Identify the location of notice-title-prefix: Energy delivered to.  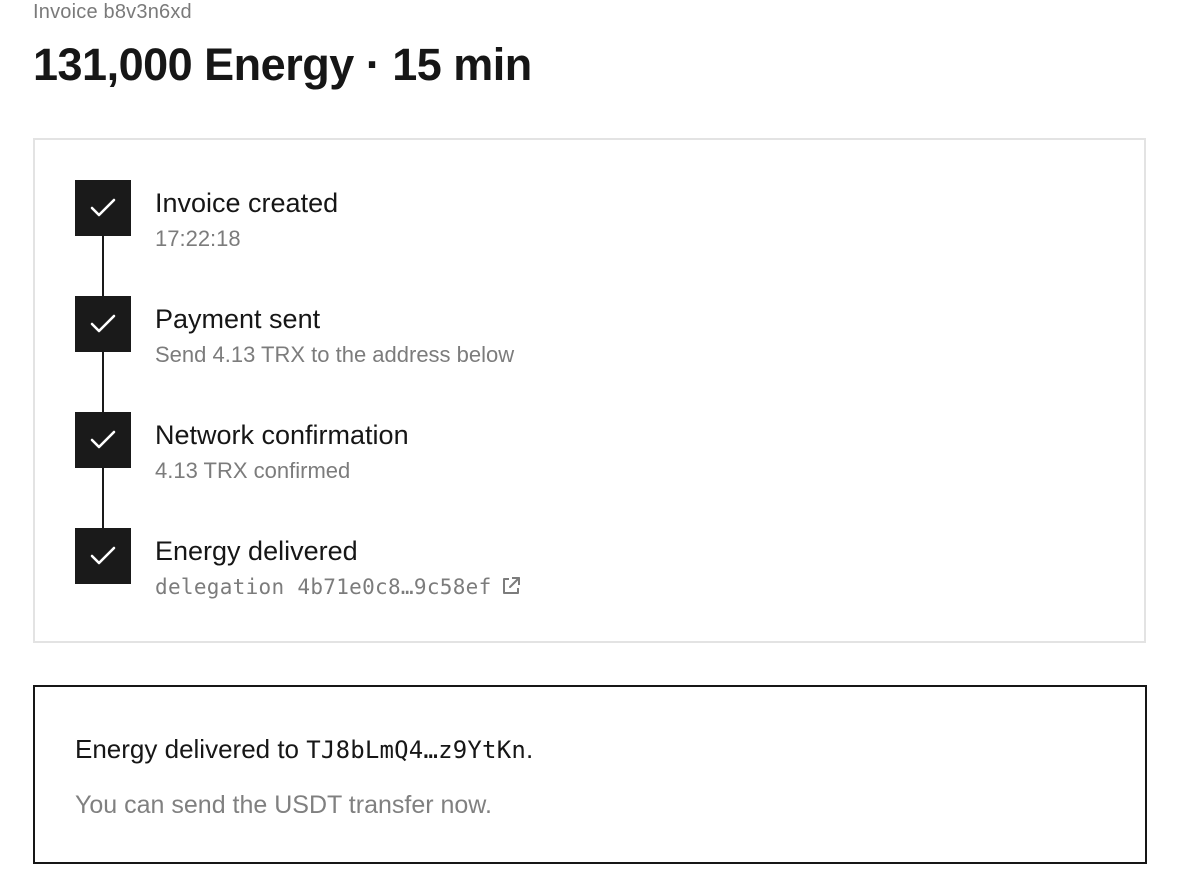
(187, 749).